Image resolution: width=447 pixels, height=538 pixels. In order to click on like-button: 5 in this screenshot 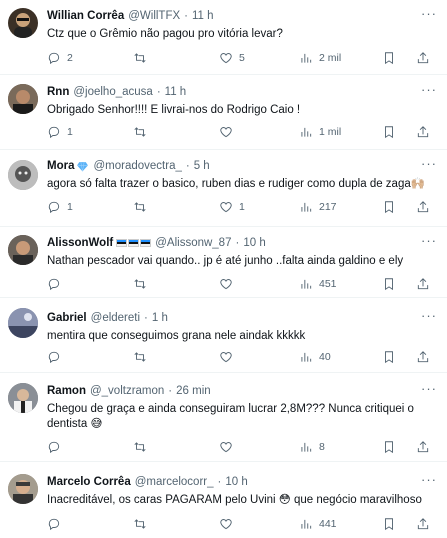, I will do `click(232, 58)`.